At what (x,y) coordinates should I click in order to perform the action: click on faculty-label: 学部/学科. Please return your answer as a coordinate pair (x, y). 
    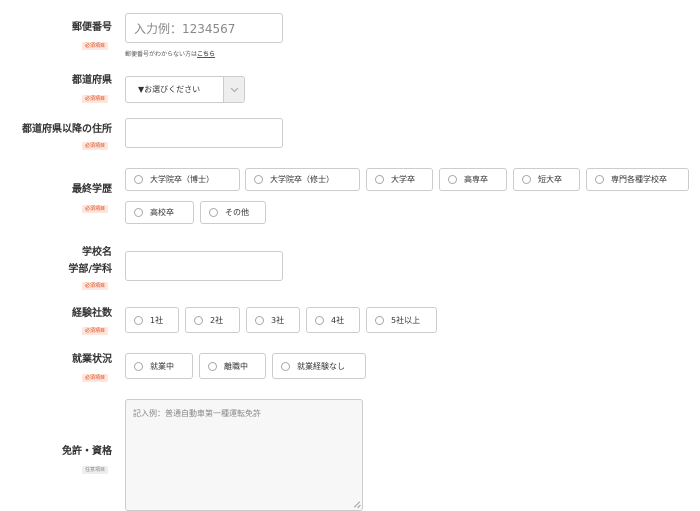
    Looking at the image, I should click on (90, 269).